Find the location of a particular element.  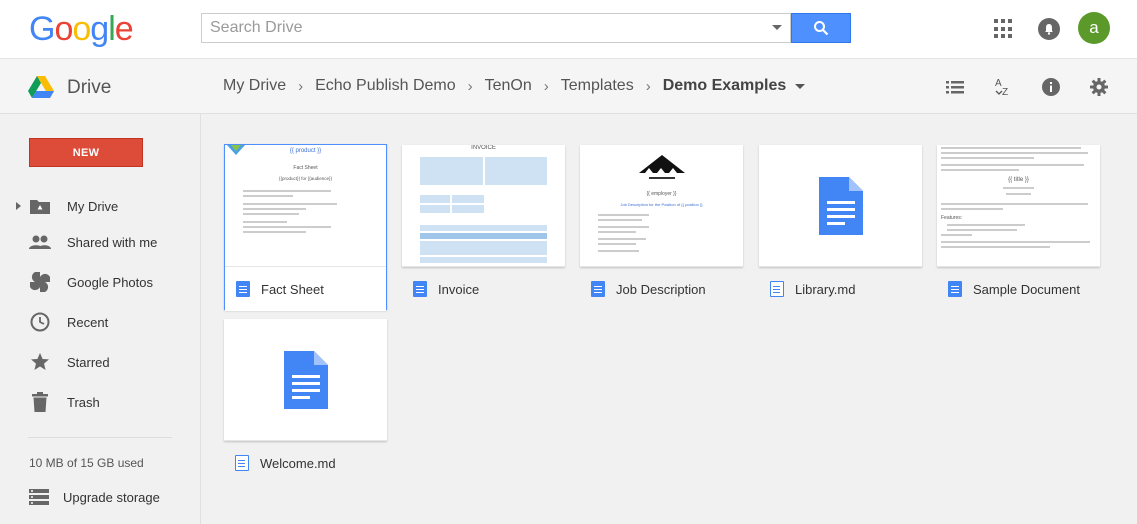

file-name: Library.md is located at coordinates (825, 289).